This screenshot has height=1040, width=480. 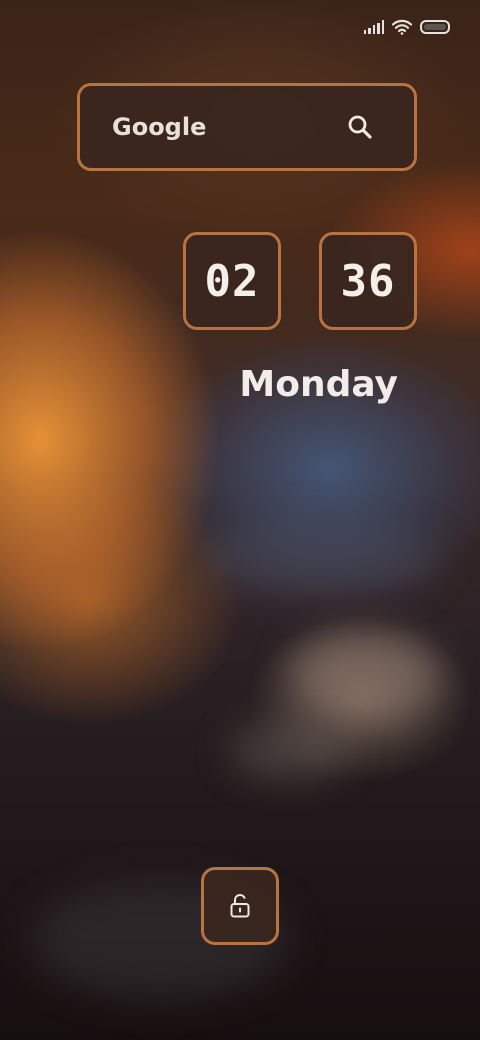 I want to click on unlock-button, so click(x=240, y=906).